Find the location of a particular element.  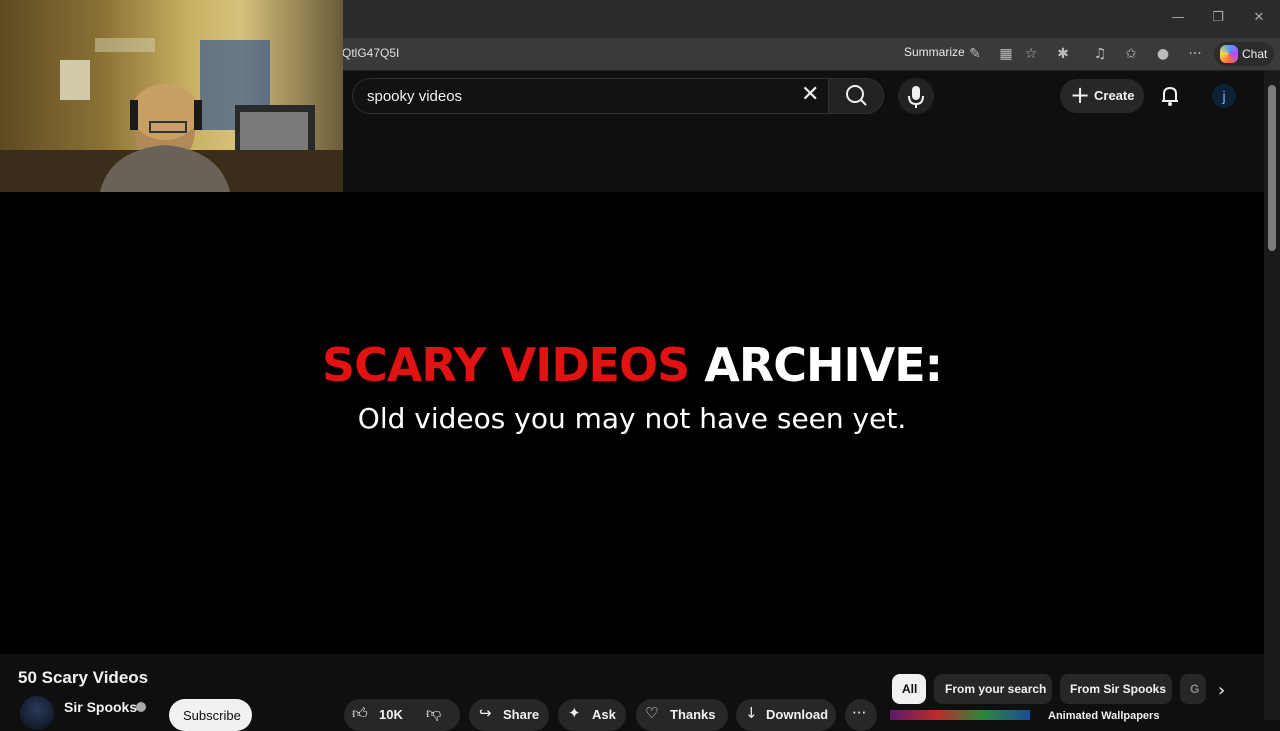

verified-badge-icon is located at coordinates (141, 707).